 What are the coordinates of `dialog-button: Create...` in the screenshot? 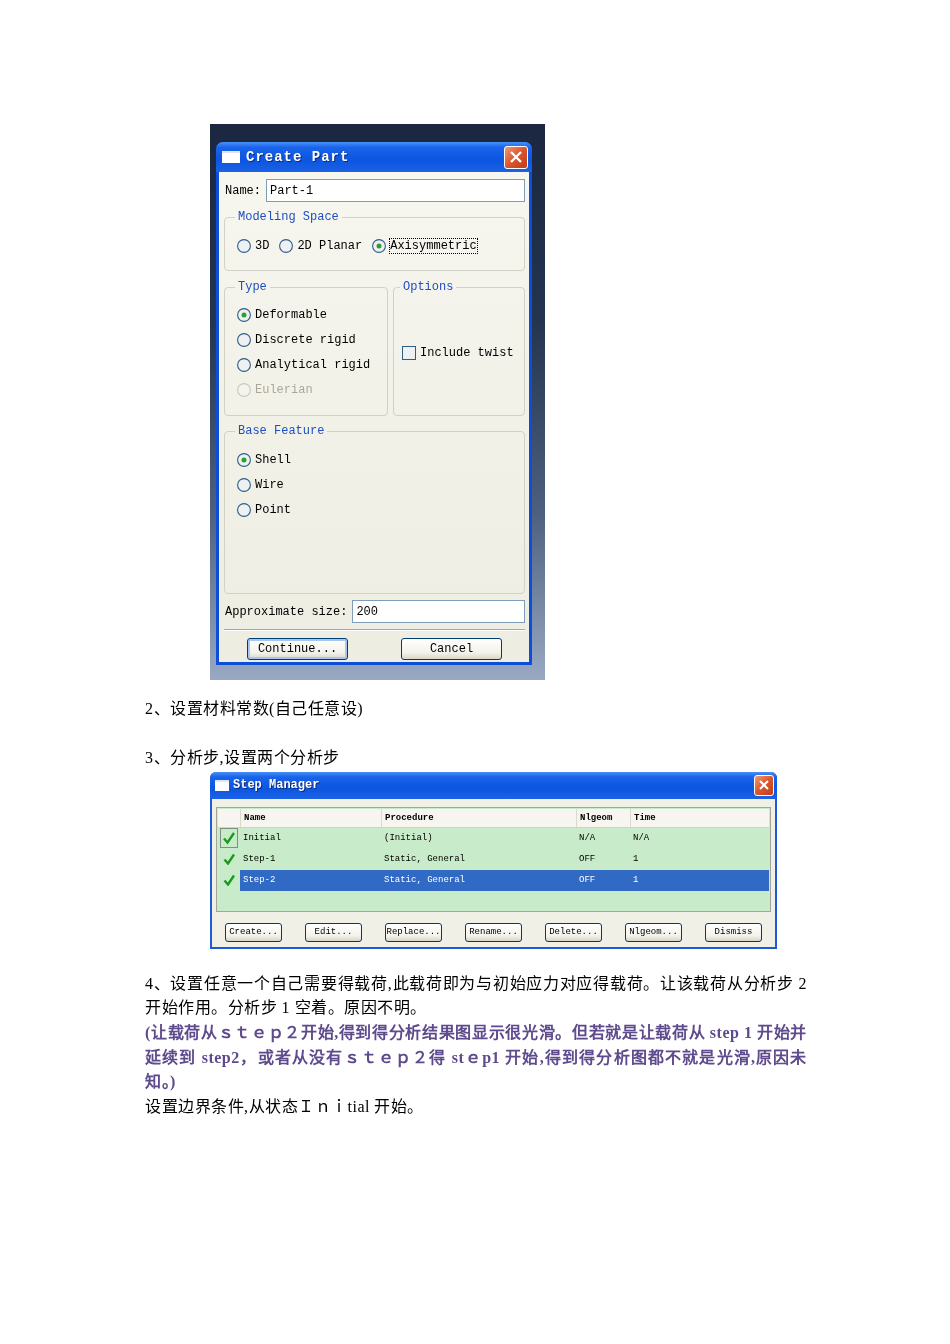 It's located at (253, 932).